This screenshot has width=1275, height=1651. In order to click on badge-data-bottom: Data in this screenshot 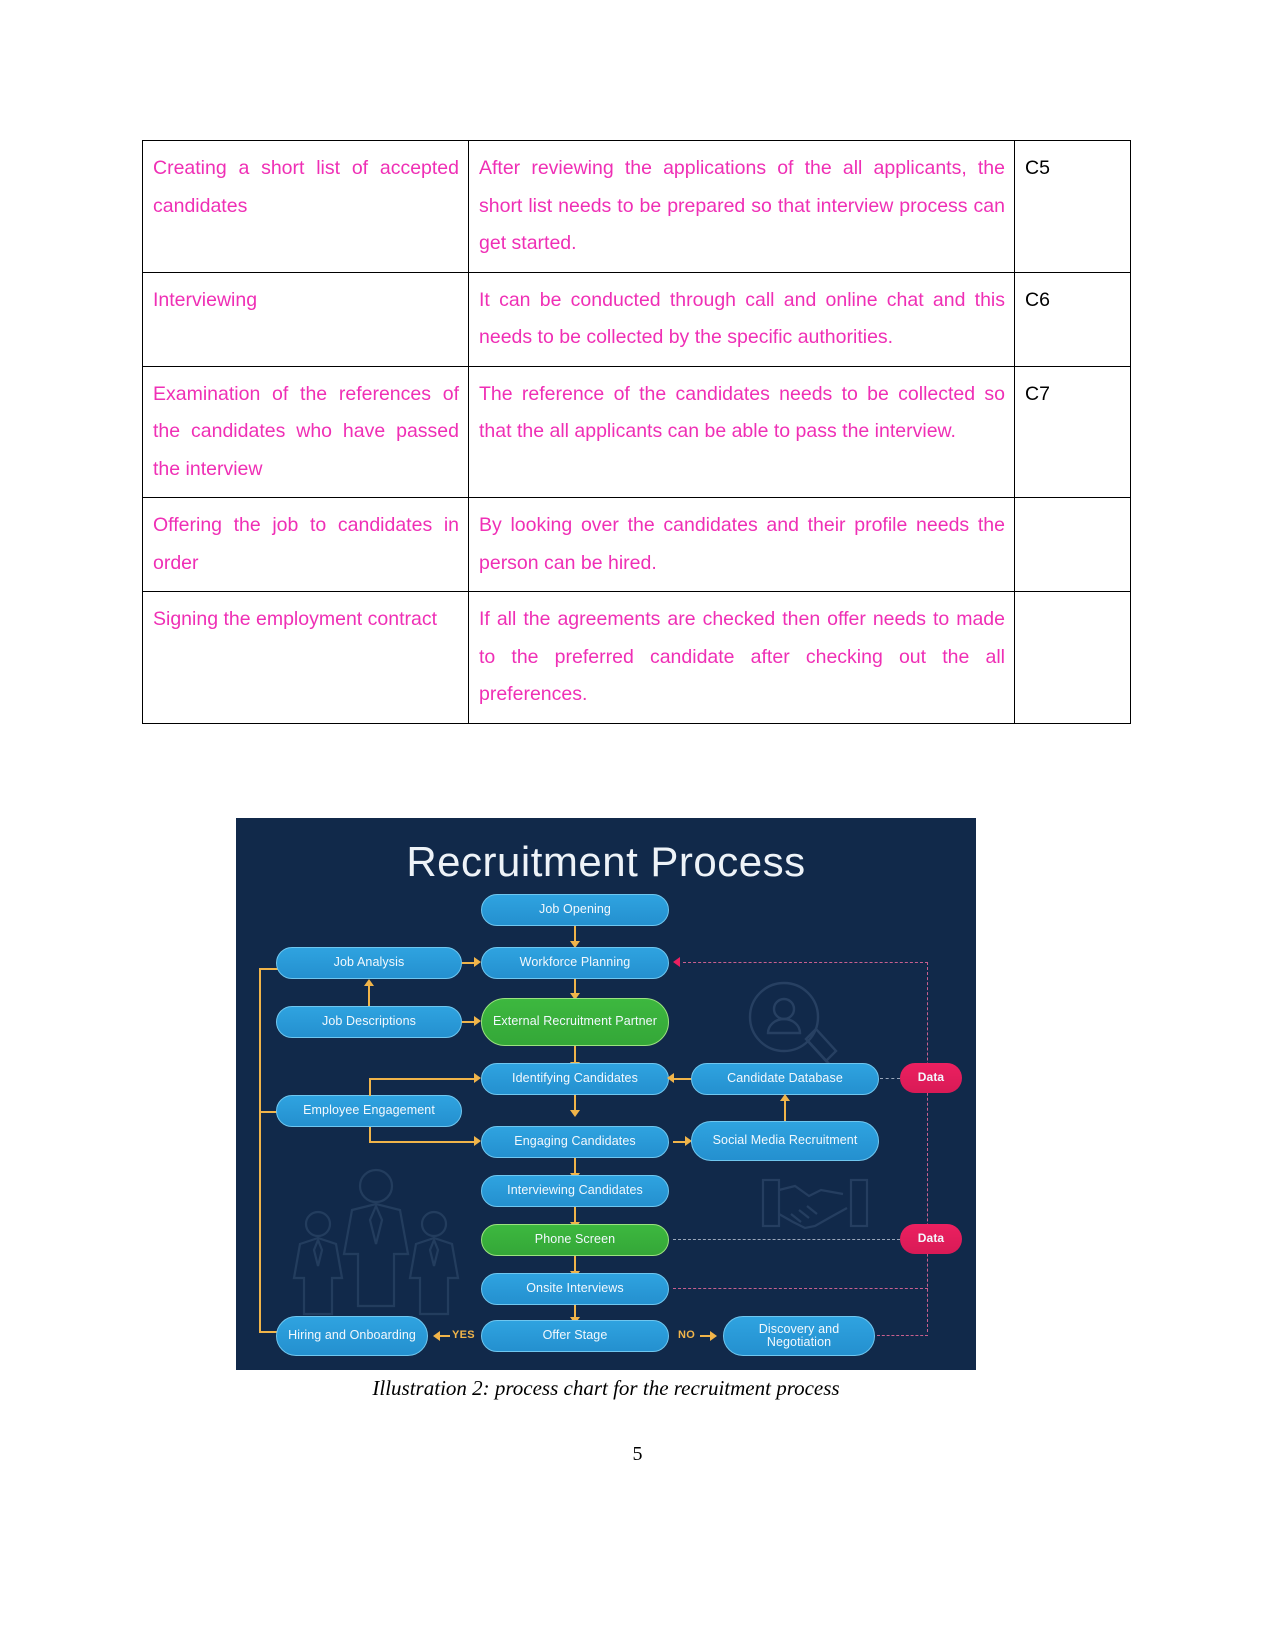, I will do `click(931, 1239)`.